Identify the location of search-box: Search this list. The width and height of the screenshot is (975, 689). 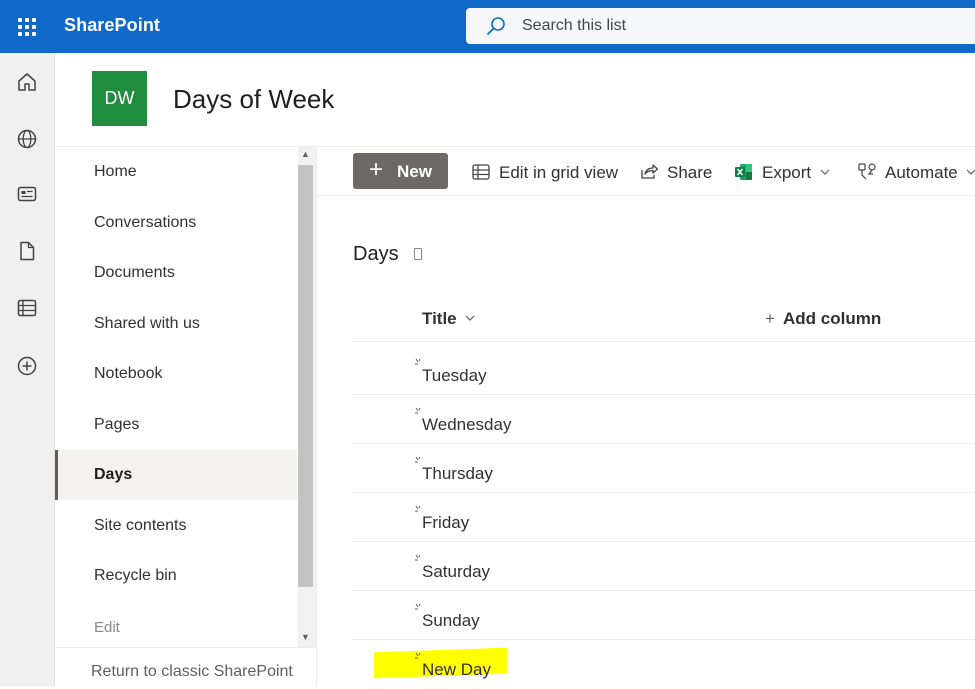
(720, 26).